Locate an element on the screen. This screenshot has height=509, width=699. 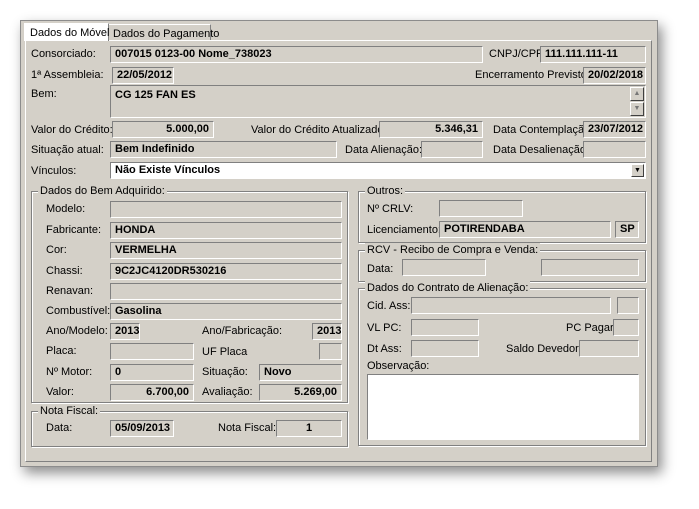
consorciado-field: 007015 0123-00 Nome_738023 is located at coordinates (296, 54).